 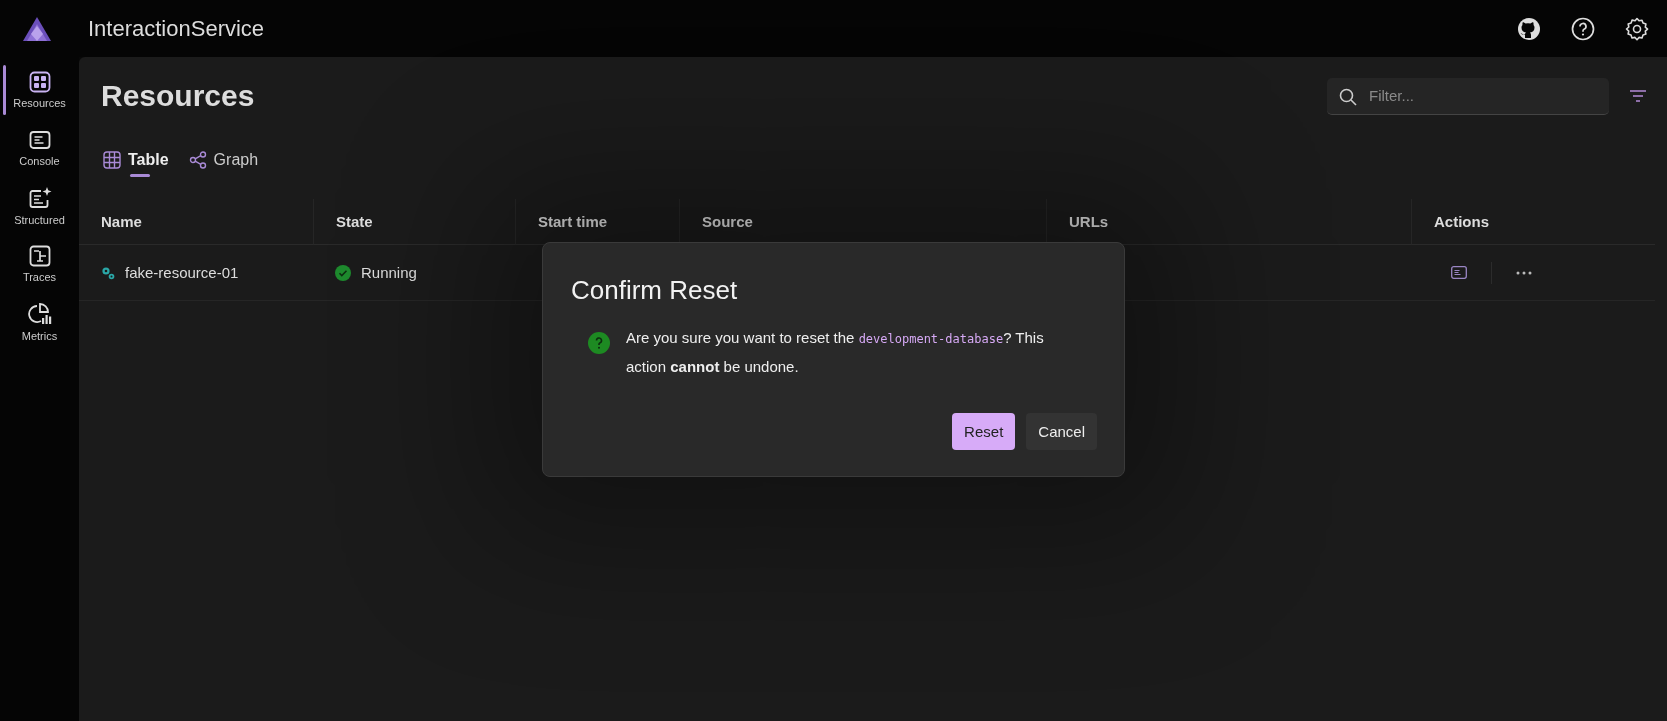 I want to click on document-sparkle-icon, so click(x=39, y=198).